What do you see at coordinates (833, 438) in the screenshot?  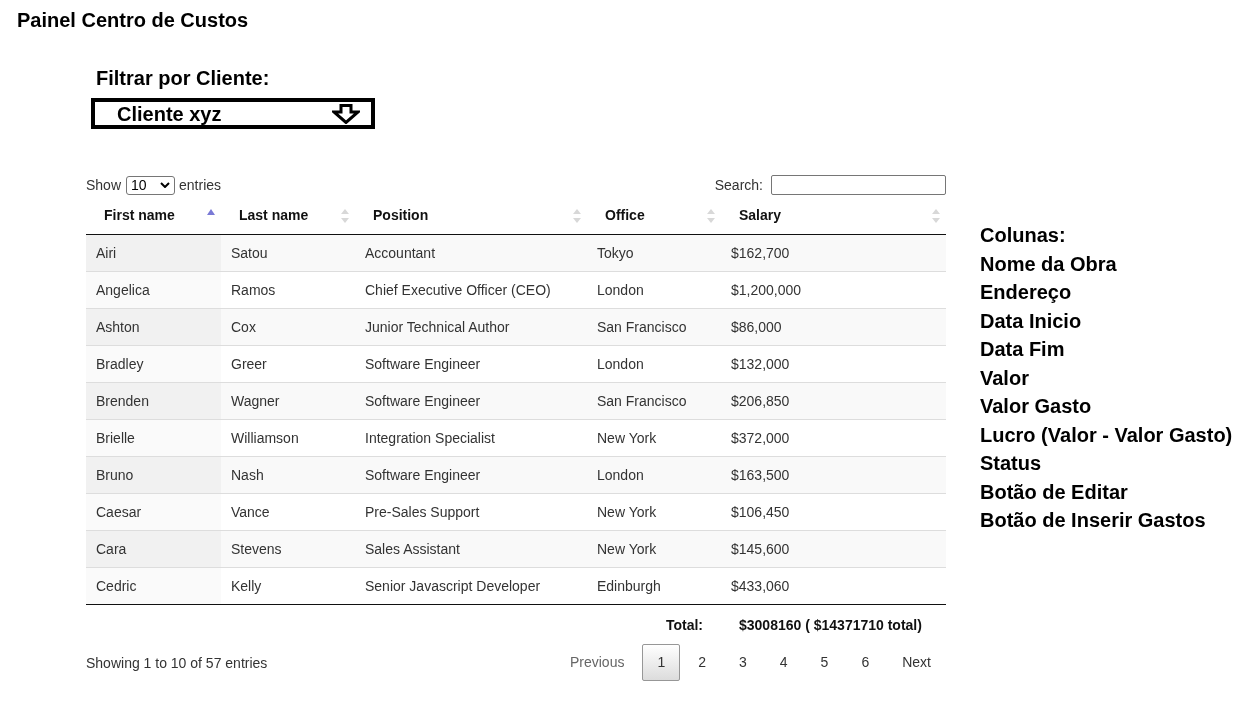 I see `table-cell: $372,000` at bounding box center [833, 438].